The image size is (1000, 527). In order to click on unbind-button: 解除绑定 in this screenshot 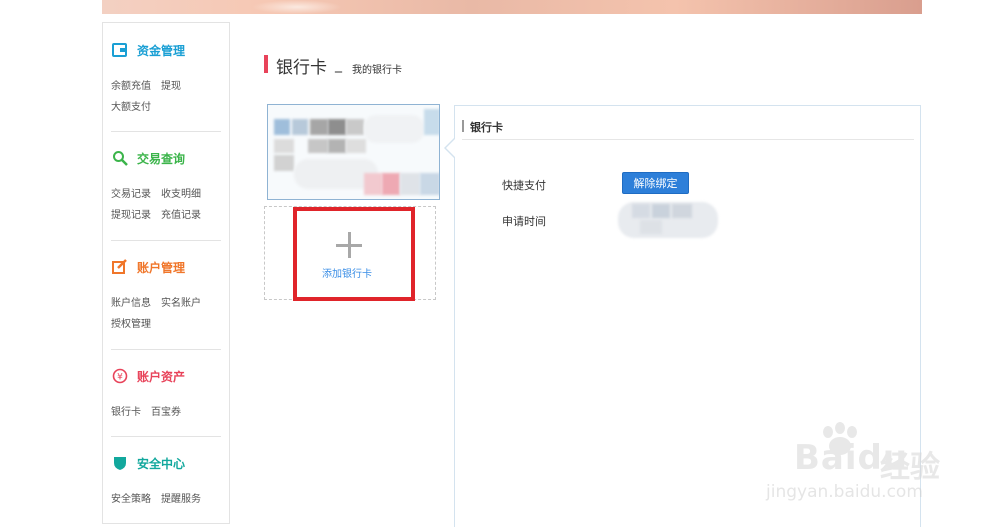, I will do `click(655, 183)`.